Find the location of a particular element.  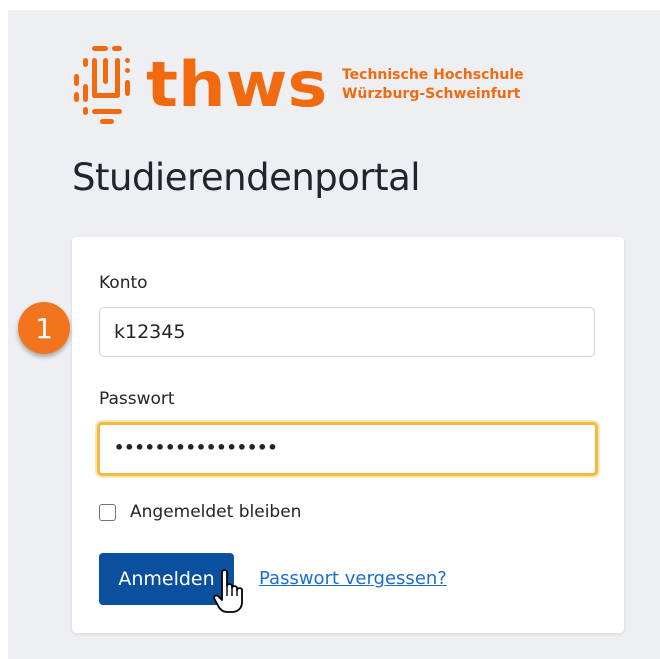

thws-logo-icon is located at coordinates (102, 85).